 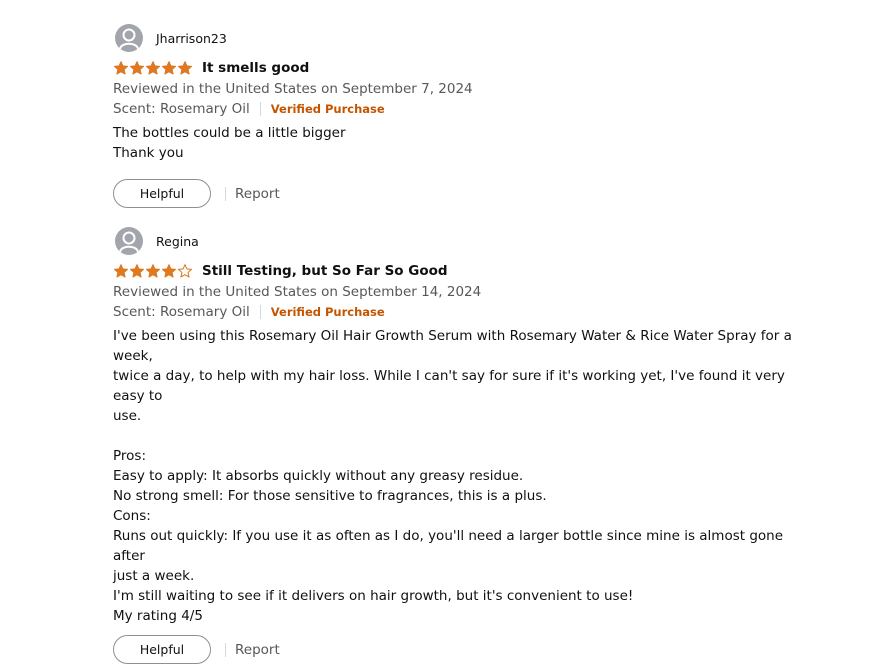 What do you see at coordinates (158, 616) in the screenshot?
I see `review-body-line: My rating 4/5` at bounding box center [158, 616].